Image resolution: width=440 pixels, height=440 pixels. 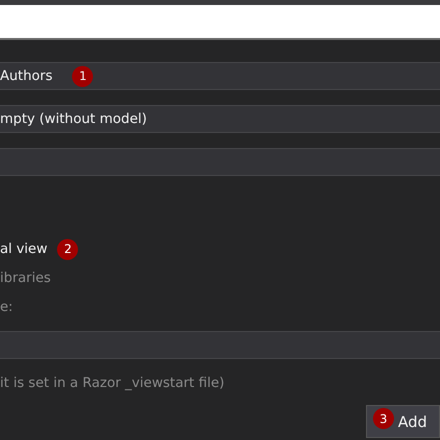 I want to click on hint-text: it is set in a Razor _viewstart file), so click(x=113, y=383).